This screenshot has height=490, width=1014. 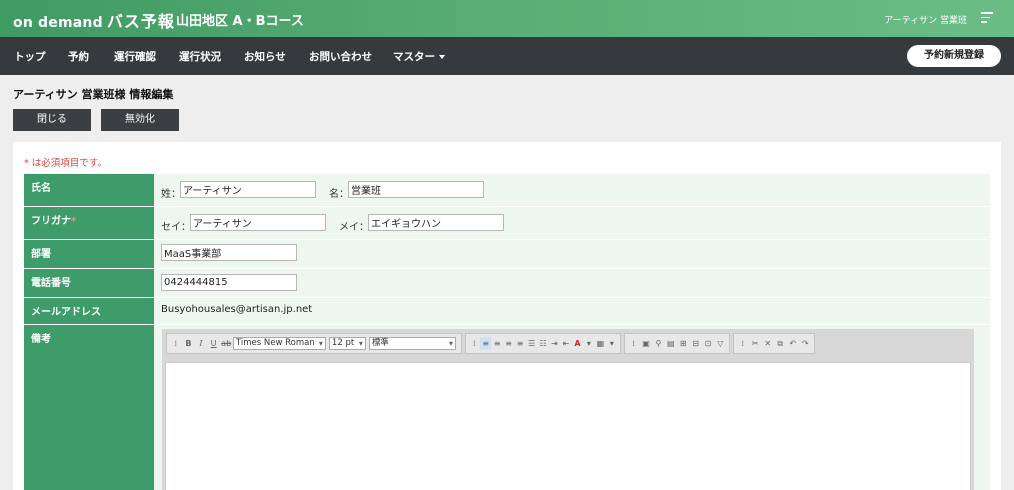 I want to click on first-name-input, so click(x=416, y=189).